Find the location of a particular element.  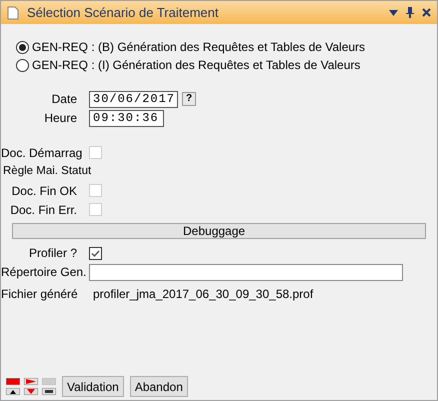

window-title: Sélection Scénario de Traitement is located at coordinates (122, 13).